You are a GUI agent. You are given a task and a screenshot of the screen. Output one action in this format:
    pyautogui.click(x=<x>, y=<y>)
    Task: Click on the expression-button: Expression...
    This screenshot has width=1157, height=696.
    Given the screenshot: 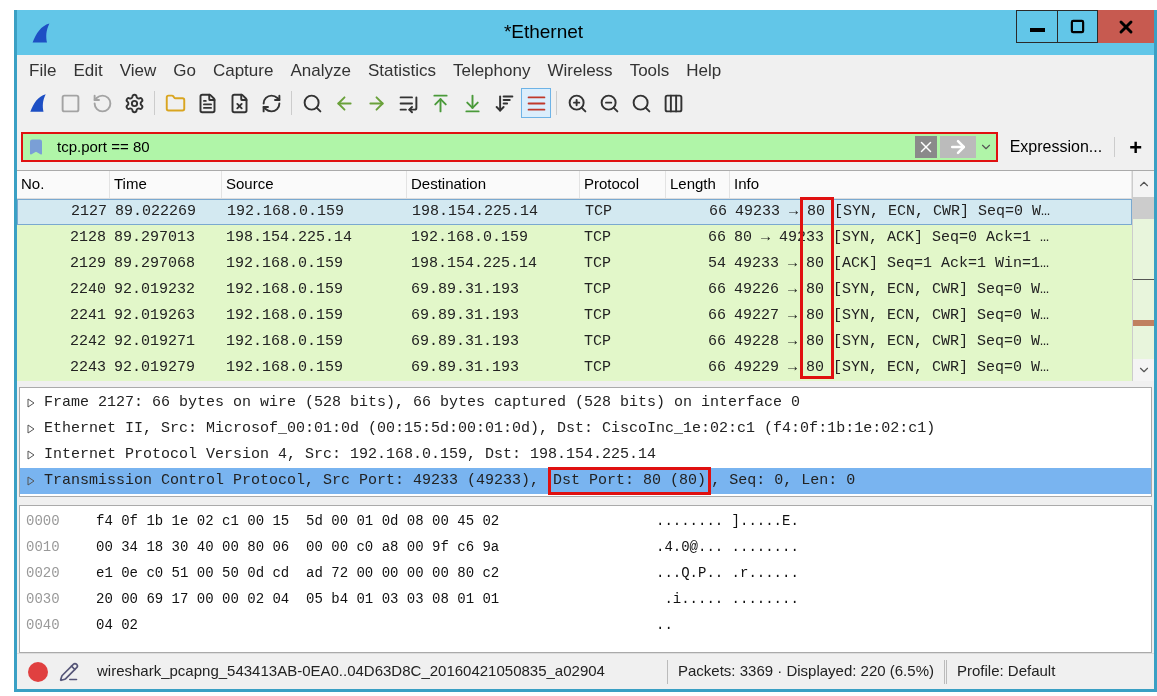 What is the action you would take?
    pyautogui.click(x=1056, y=147)
    